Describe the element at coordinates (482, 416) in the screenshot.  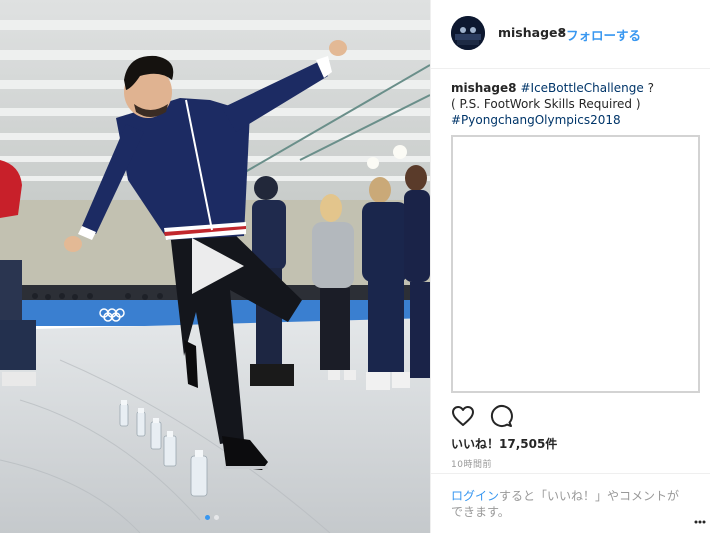
I see `action-bar` at that location.